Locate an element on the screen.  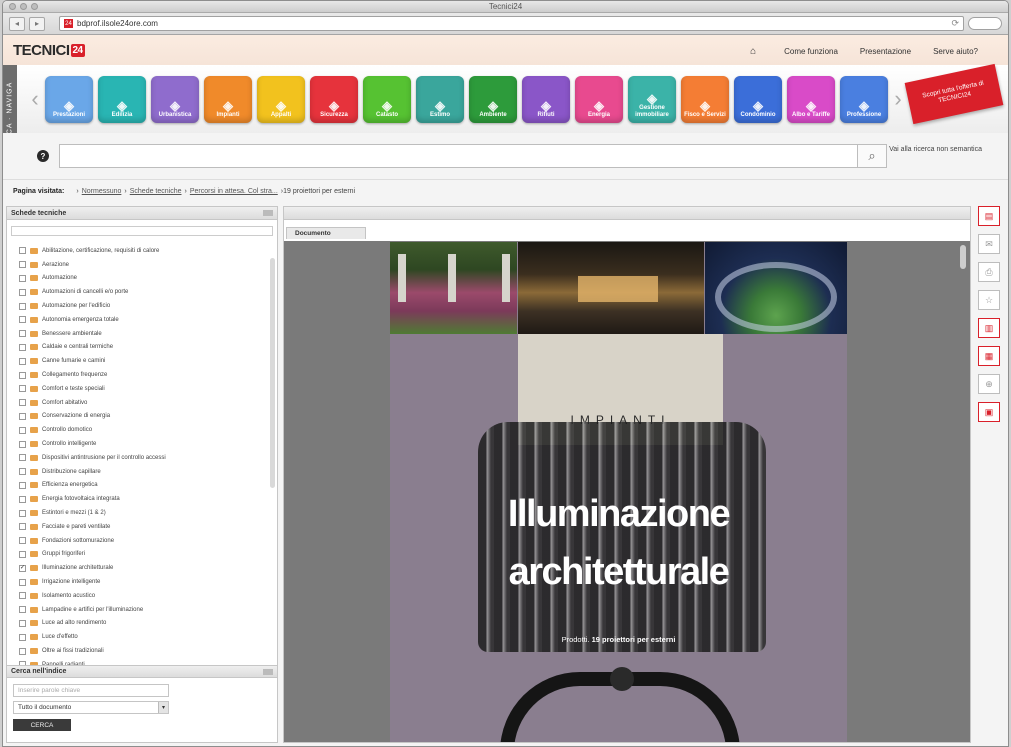
come-funziona-link: Come funziona is located at coordinates (811, 51).